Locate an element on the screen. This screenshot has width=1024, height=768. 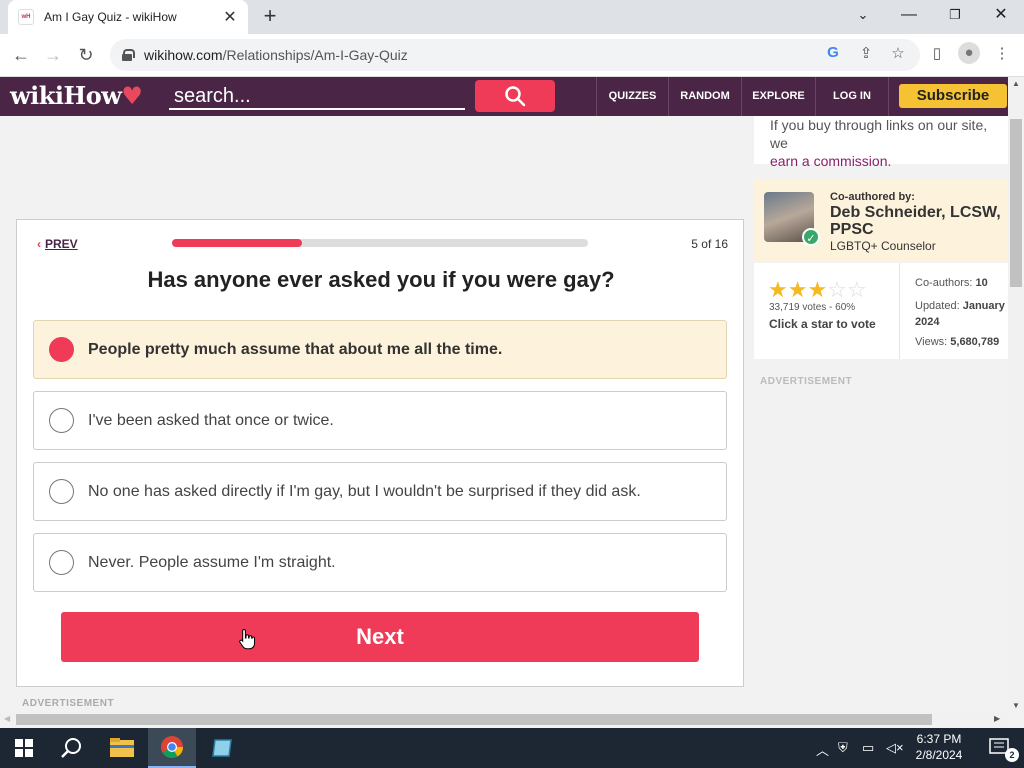
address-bar: wikihow.com/Relationships/Am-I-Gay-Quiz is located at coordinates (515, 55).